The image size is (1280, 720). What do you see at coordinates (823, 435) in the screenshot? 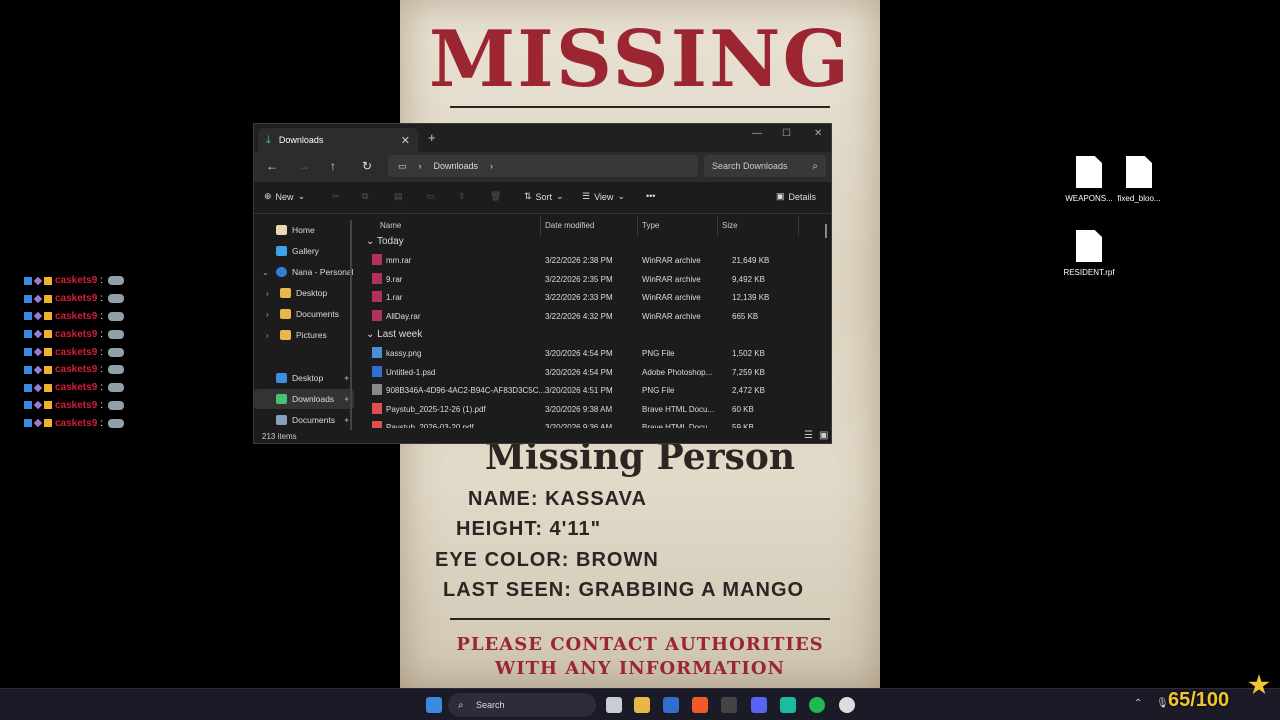
I see `tiles-view-icon: ▣` at bounding box center [823, 435].